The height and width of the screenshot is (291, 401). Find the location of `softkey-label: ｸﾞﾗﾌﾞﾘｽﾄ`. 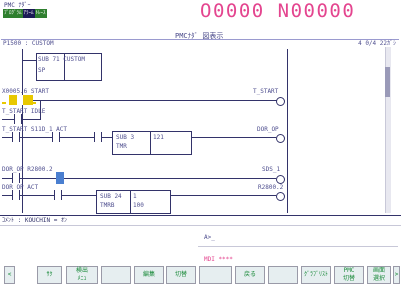

softkey-label: ｸﾞﾗﾌﾞﾘｽﾄ is located at coordinates (315, 274).